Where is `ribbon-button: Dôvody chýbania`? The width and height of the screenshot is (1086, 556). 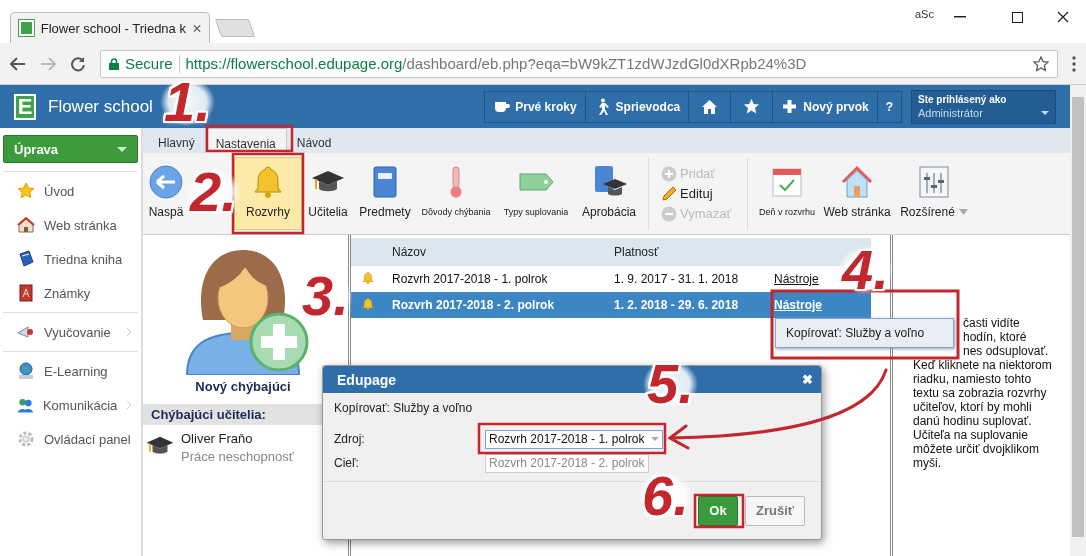
ribbon-button: Dôvody chýbania is located at coordinates (456, 193).